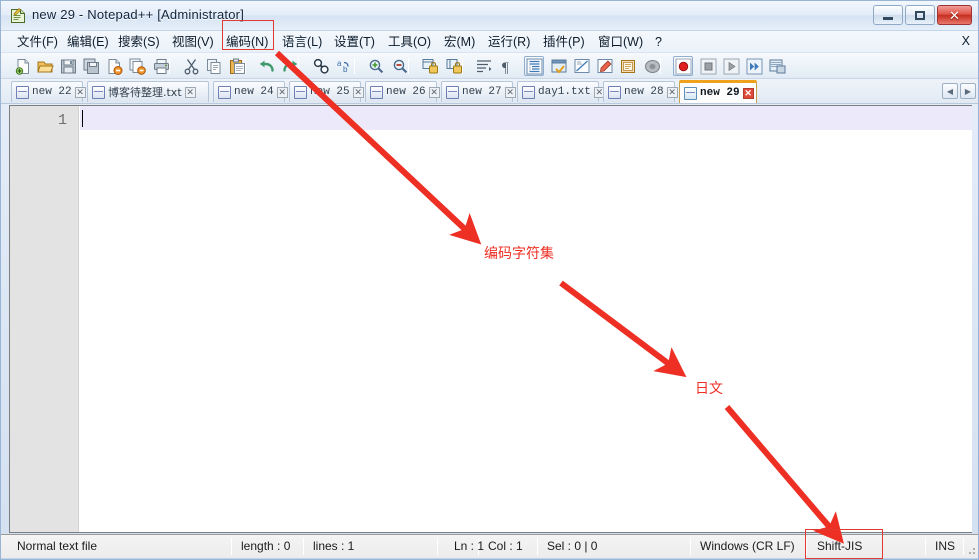 This screenshot has width=979, height=560. Describe the element at coordinates (709, 389) in the screenshot. I see `annotation-japanese: 日文` at that location.